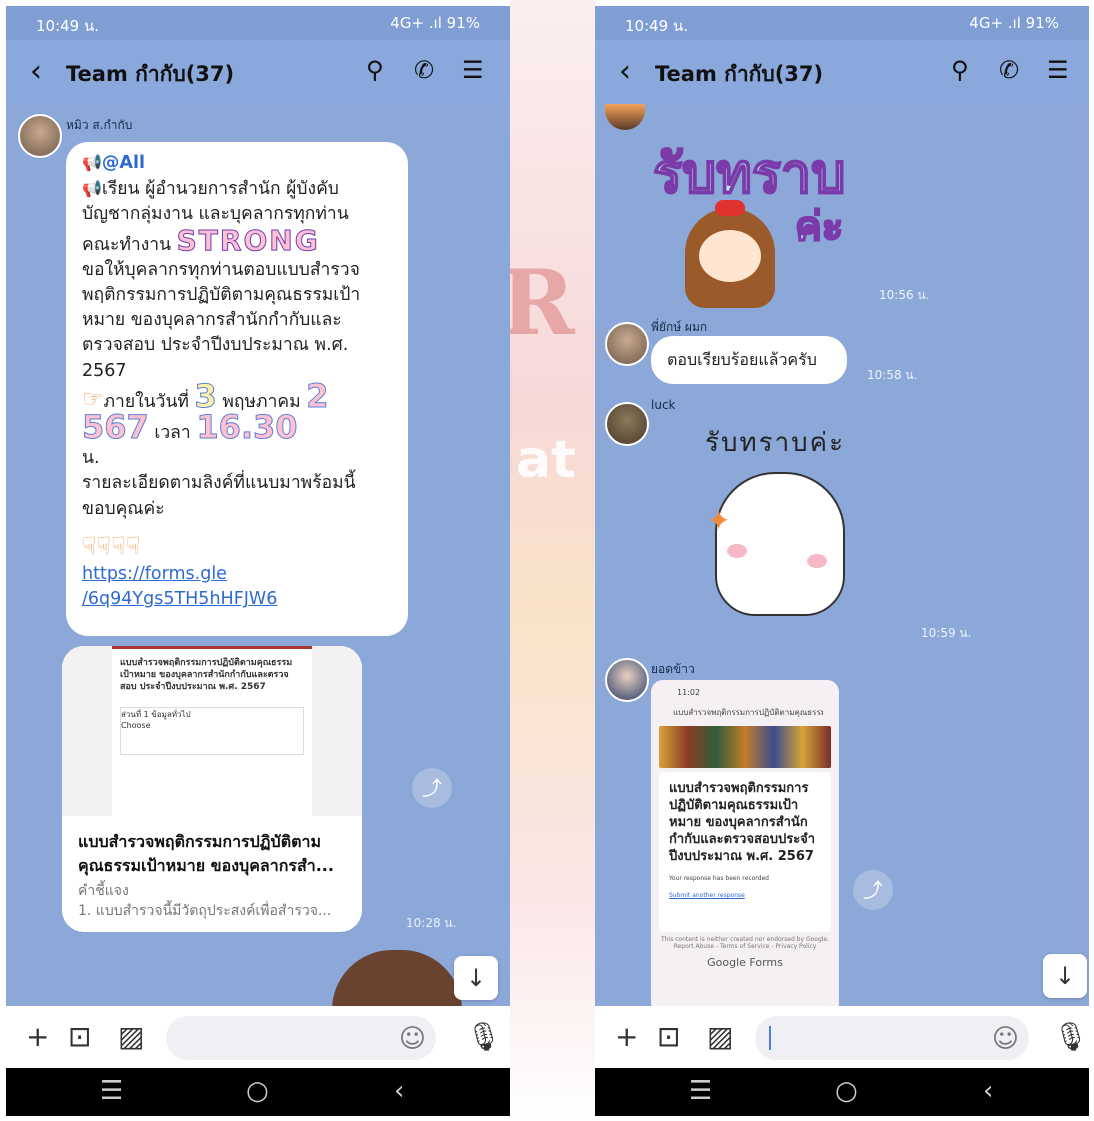  Describe the element at coordinates (553, 560) in the screenshot. I see `background-decoration: R at` at that location.